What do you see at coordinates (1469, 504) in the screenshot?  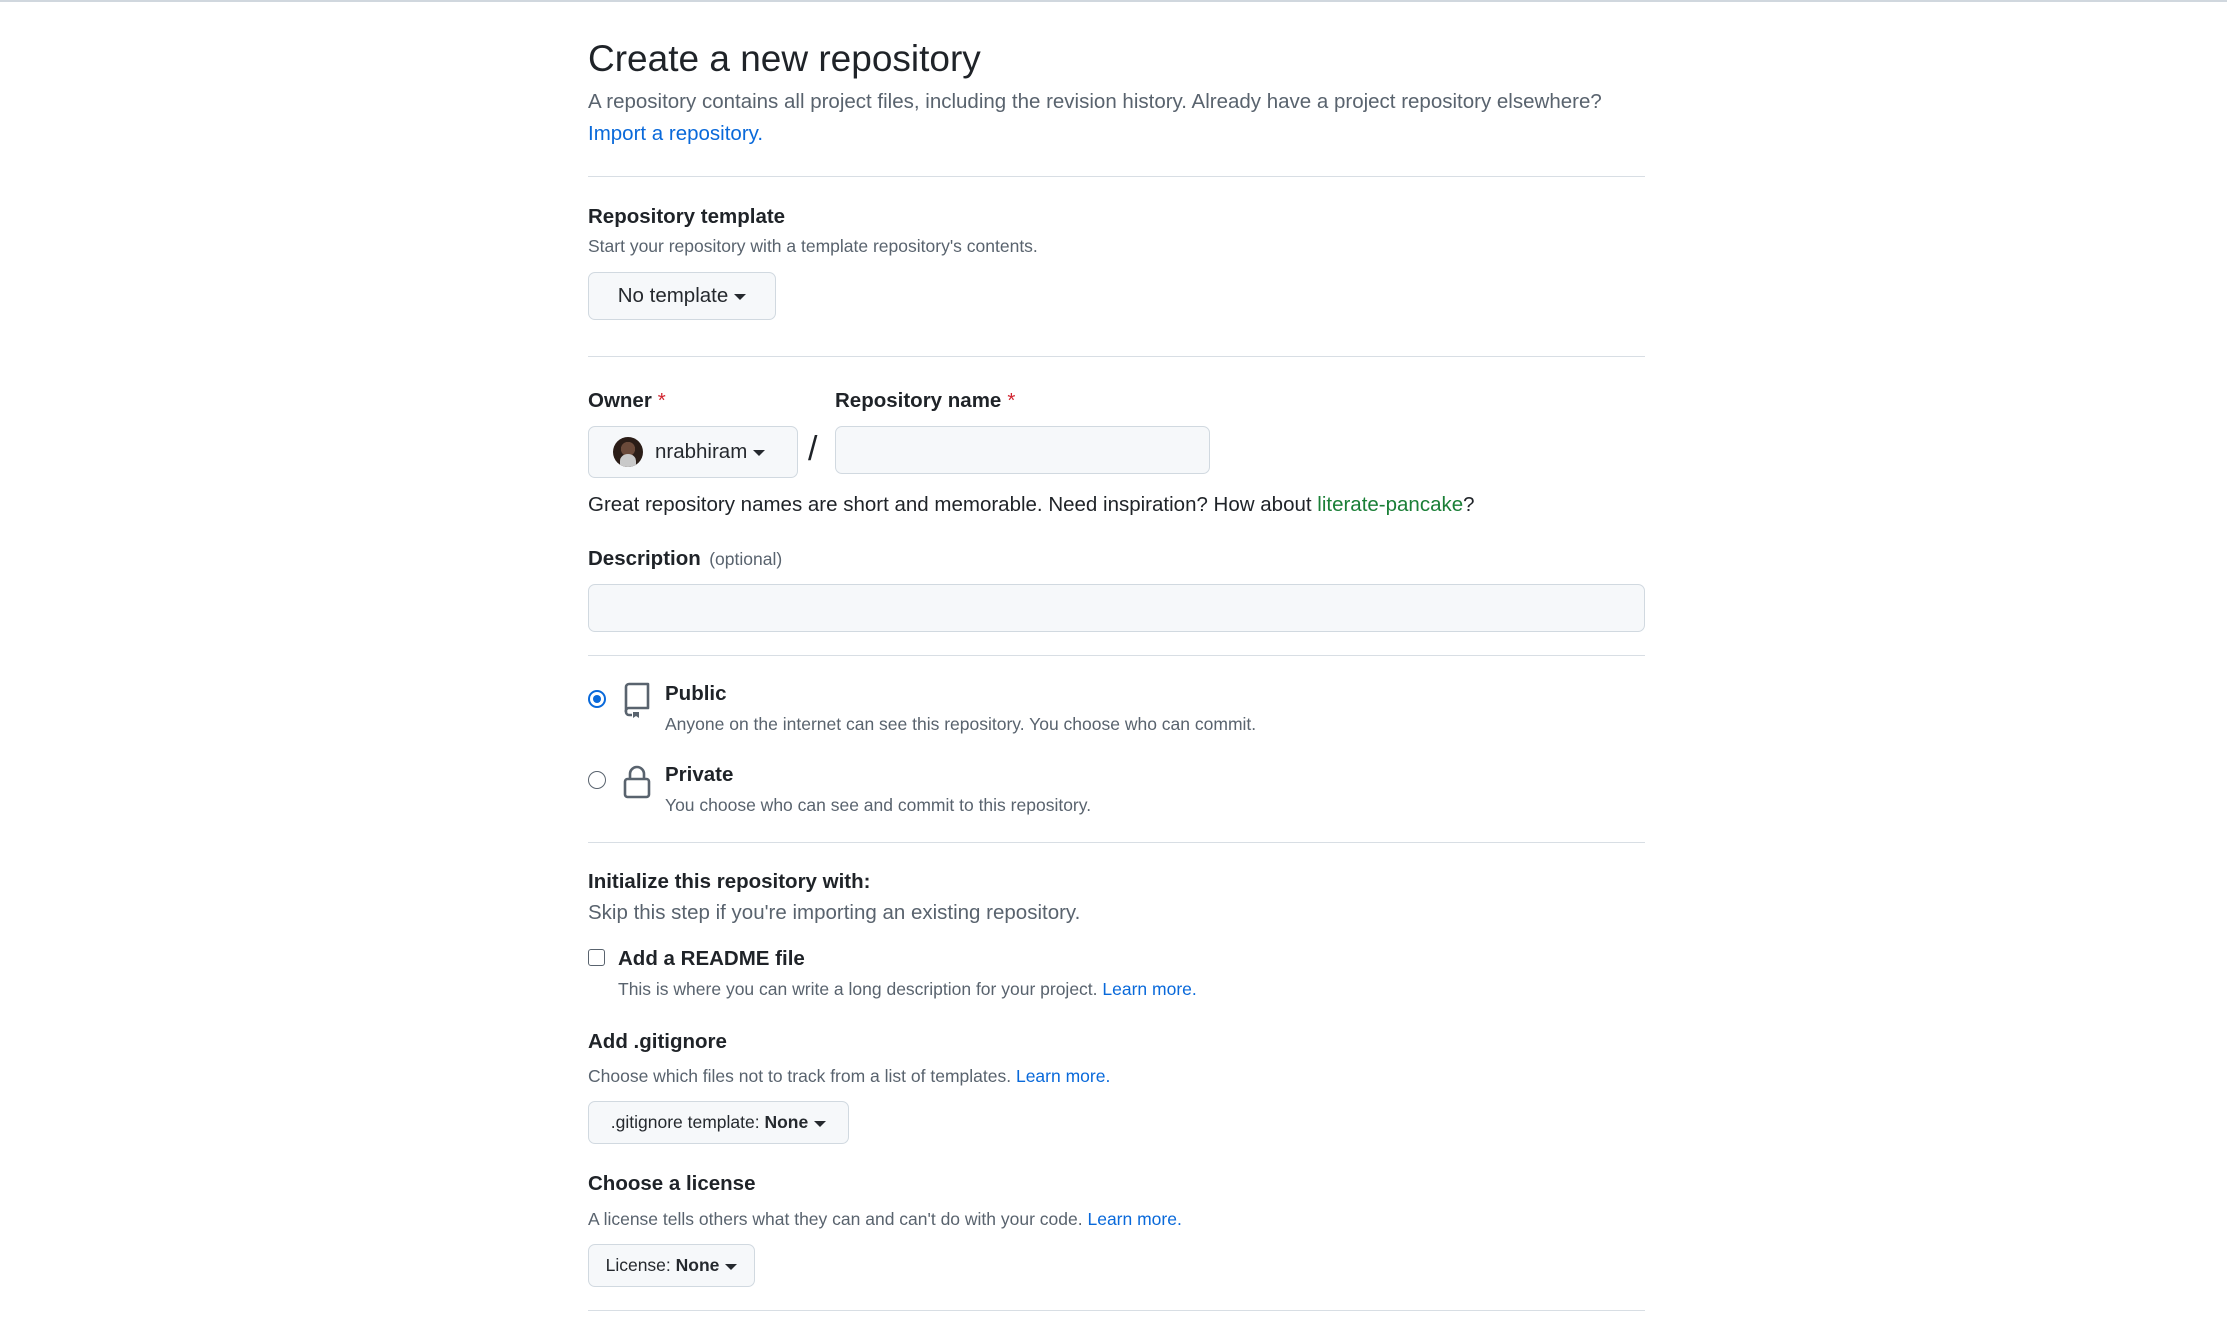 I see `repo-name-hint-suffix: ?` at bounding box center [1469, 504].